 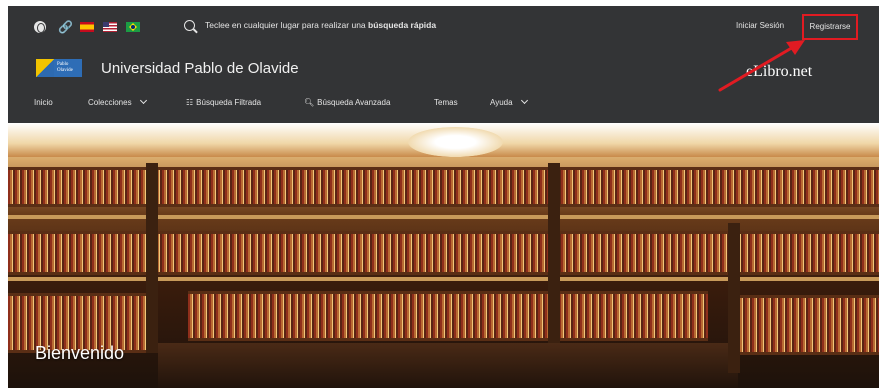 I want to click on hero-floor, so click(x=448, y=365).